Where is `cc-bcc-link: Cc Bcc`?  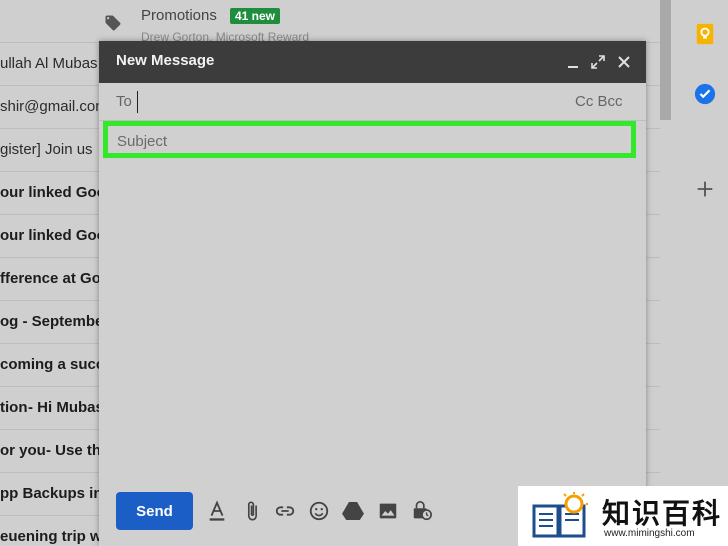
cc-bcc-link: Cc Bcc is located at coordinates (599, 101).